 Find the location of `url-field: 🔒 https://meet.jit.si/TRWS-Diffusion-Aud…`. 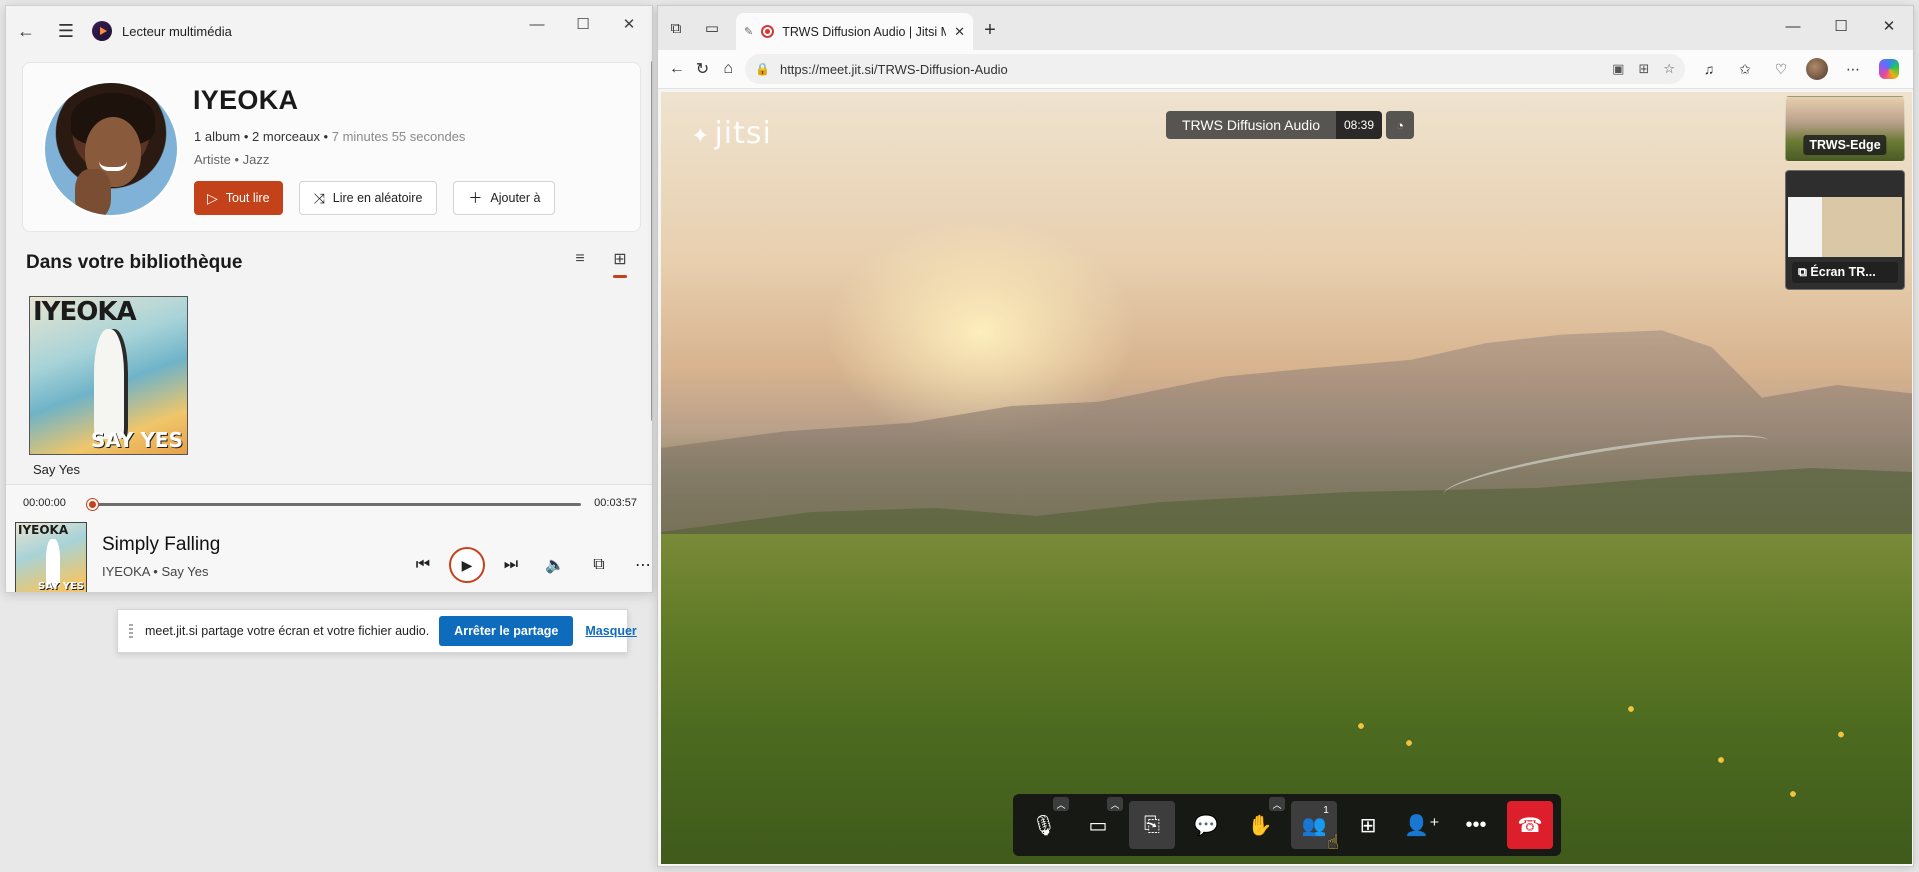

url-field: 🔒 https://meet.jit.si/TRWS-Diffusion-Aud… is located at coordinates (1215, 69).